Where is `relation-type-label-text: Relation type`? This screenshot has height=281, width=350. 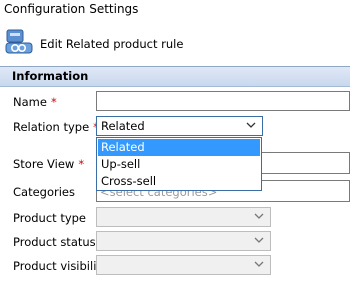
relation-type-label-text: Relation type is located at coordinates (51, 127).